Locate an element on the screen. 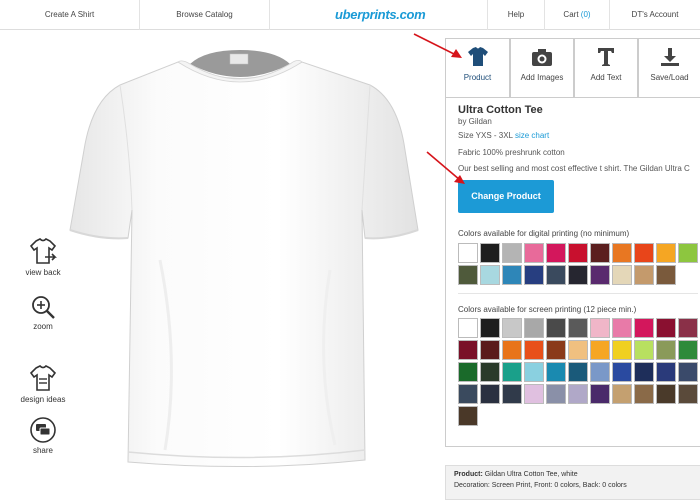 This screenshot has width=700, height=500. share-label: share is located at coordinates (42, 450).